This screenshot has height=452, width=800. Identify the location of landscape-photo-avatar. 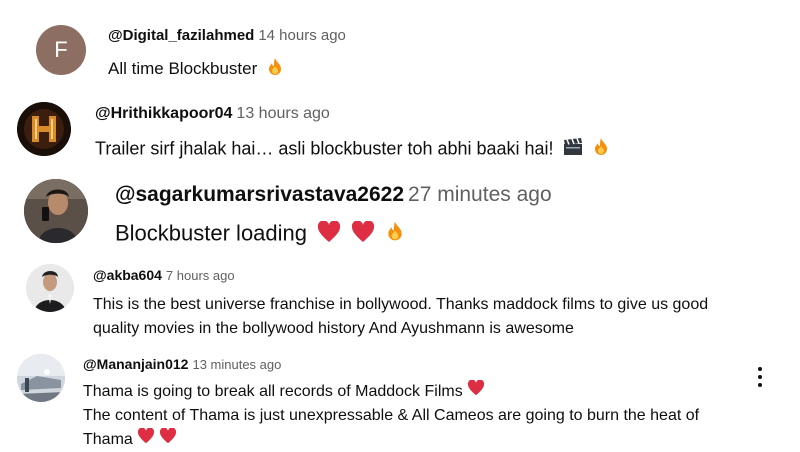
(41, 378).